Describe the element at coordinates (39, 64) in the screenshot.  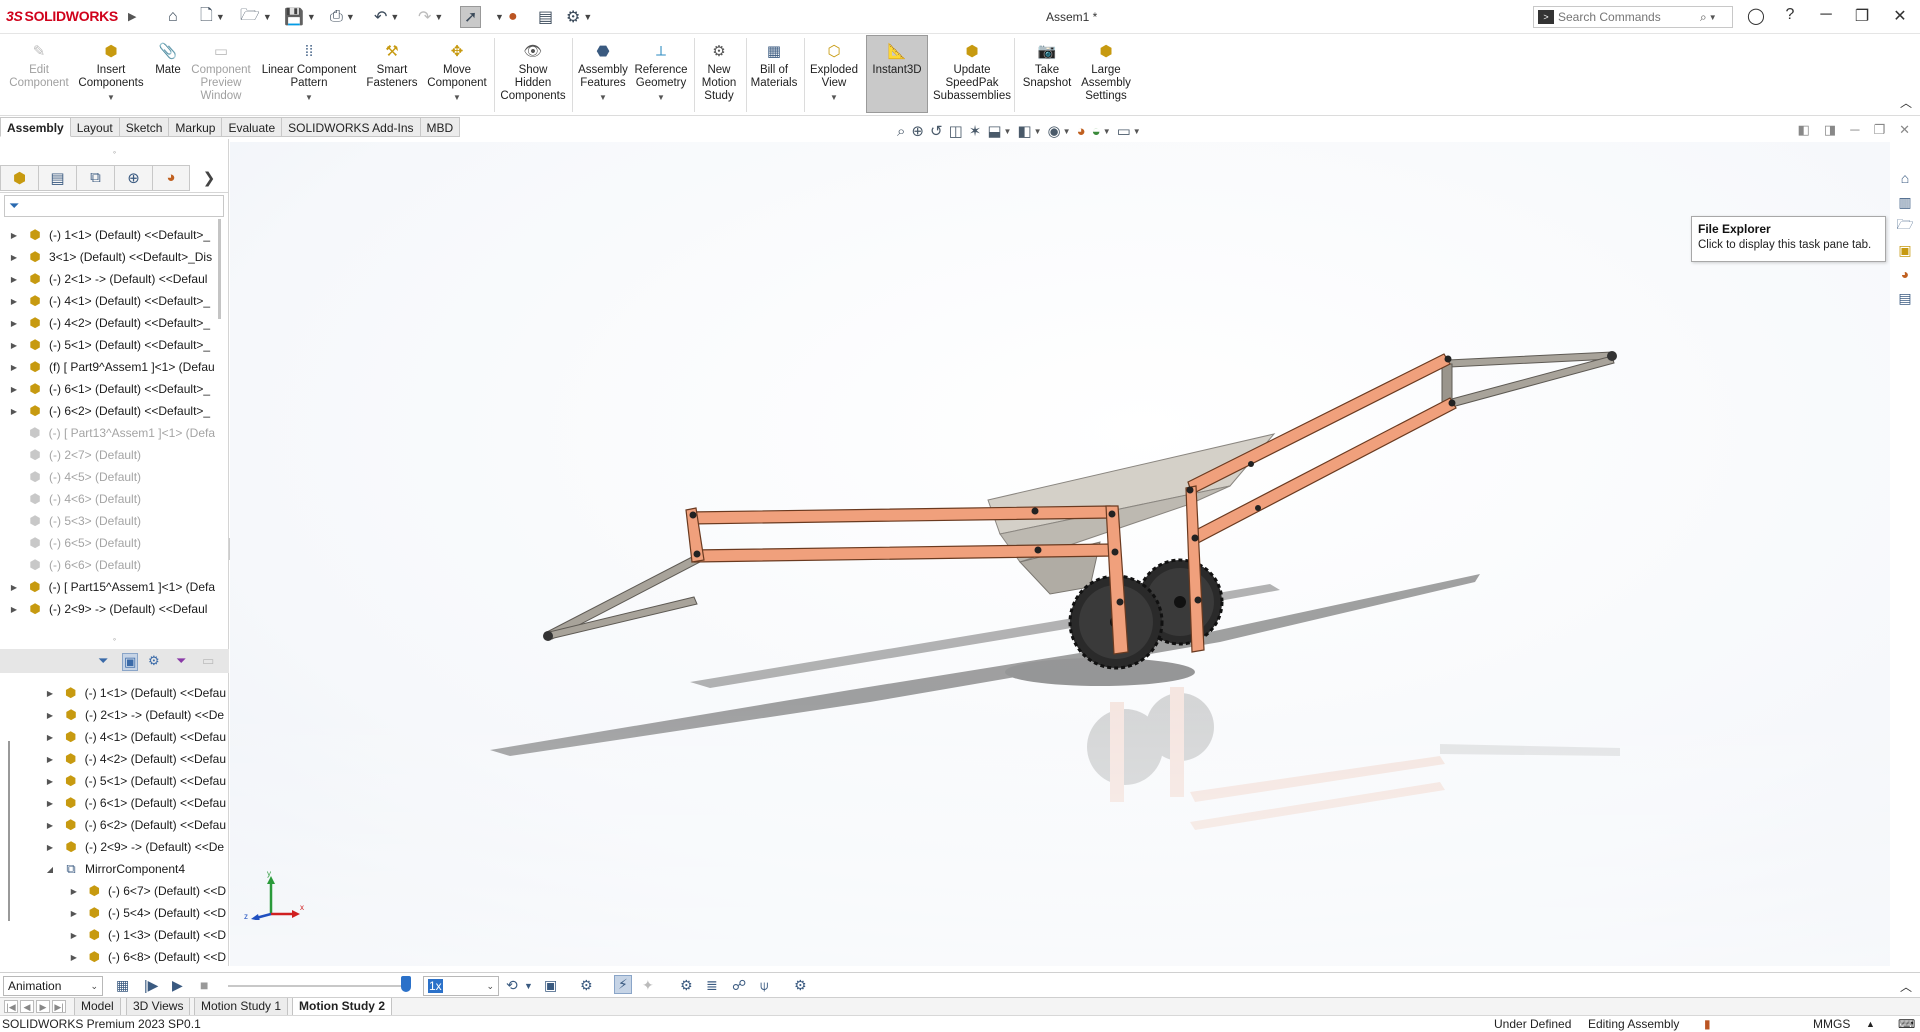
I see `edit-component-button: ✎ Edit Component` at that location.